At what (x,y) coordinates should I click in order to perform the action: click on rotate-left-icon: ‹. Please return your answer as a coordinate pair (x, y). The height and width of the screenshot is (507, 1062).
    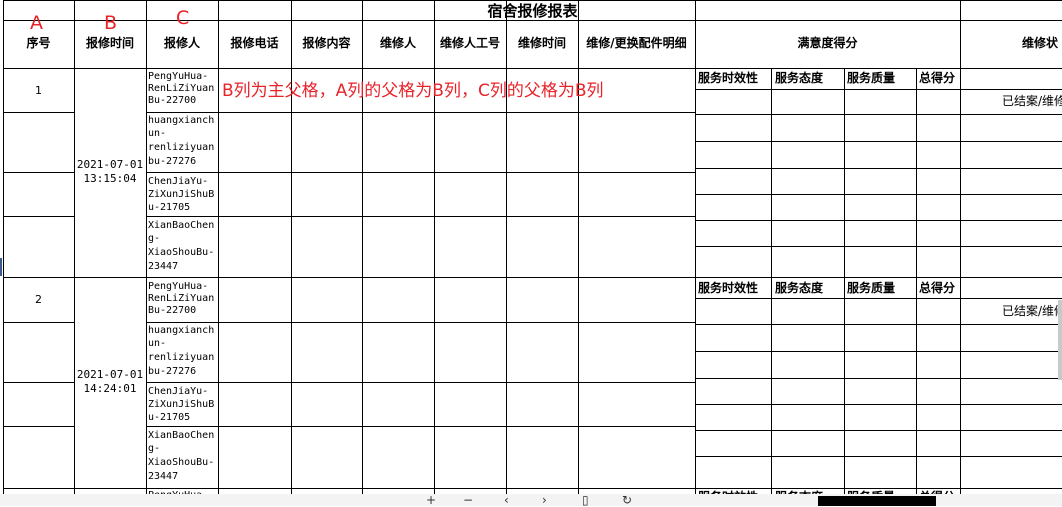
    Looking at the image, I should click on (506, 500).